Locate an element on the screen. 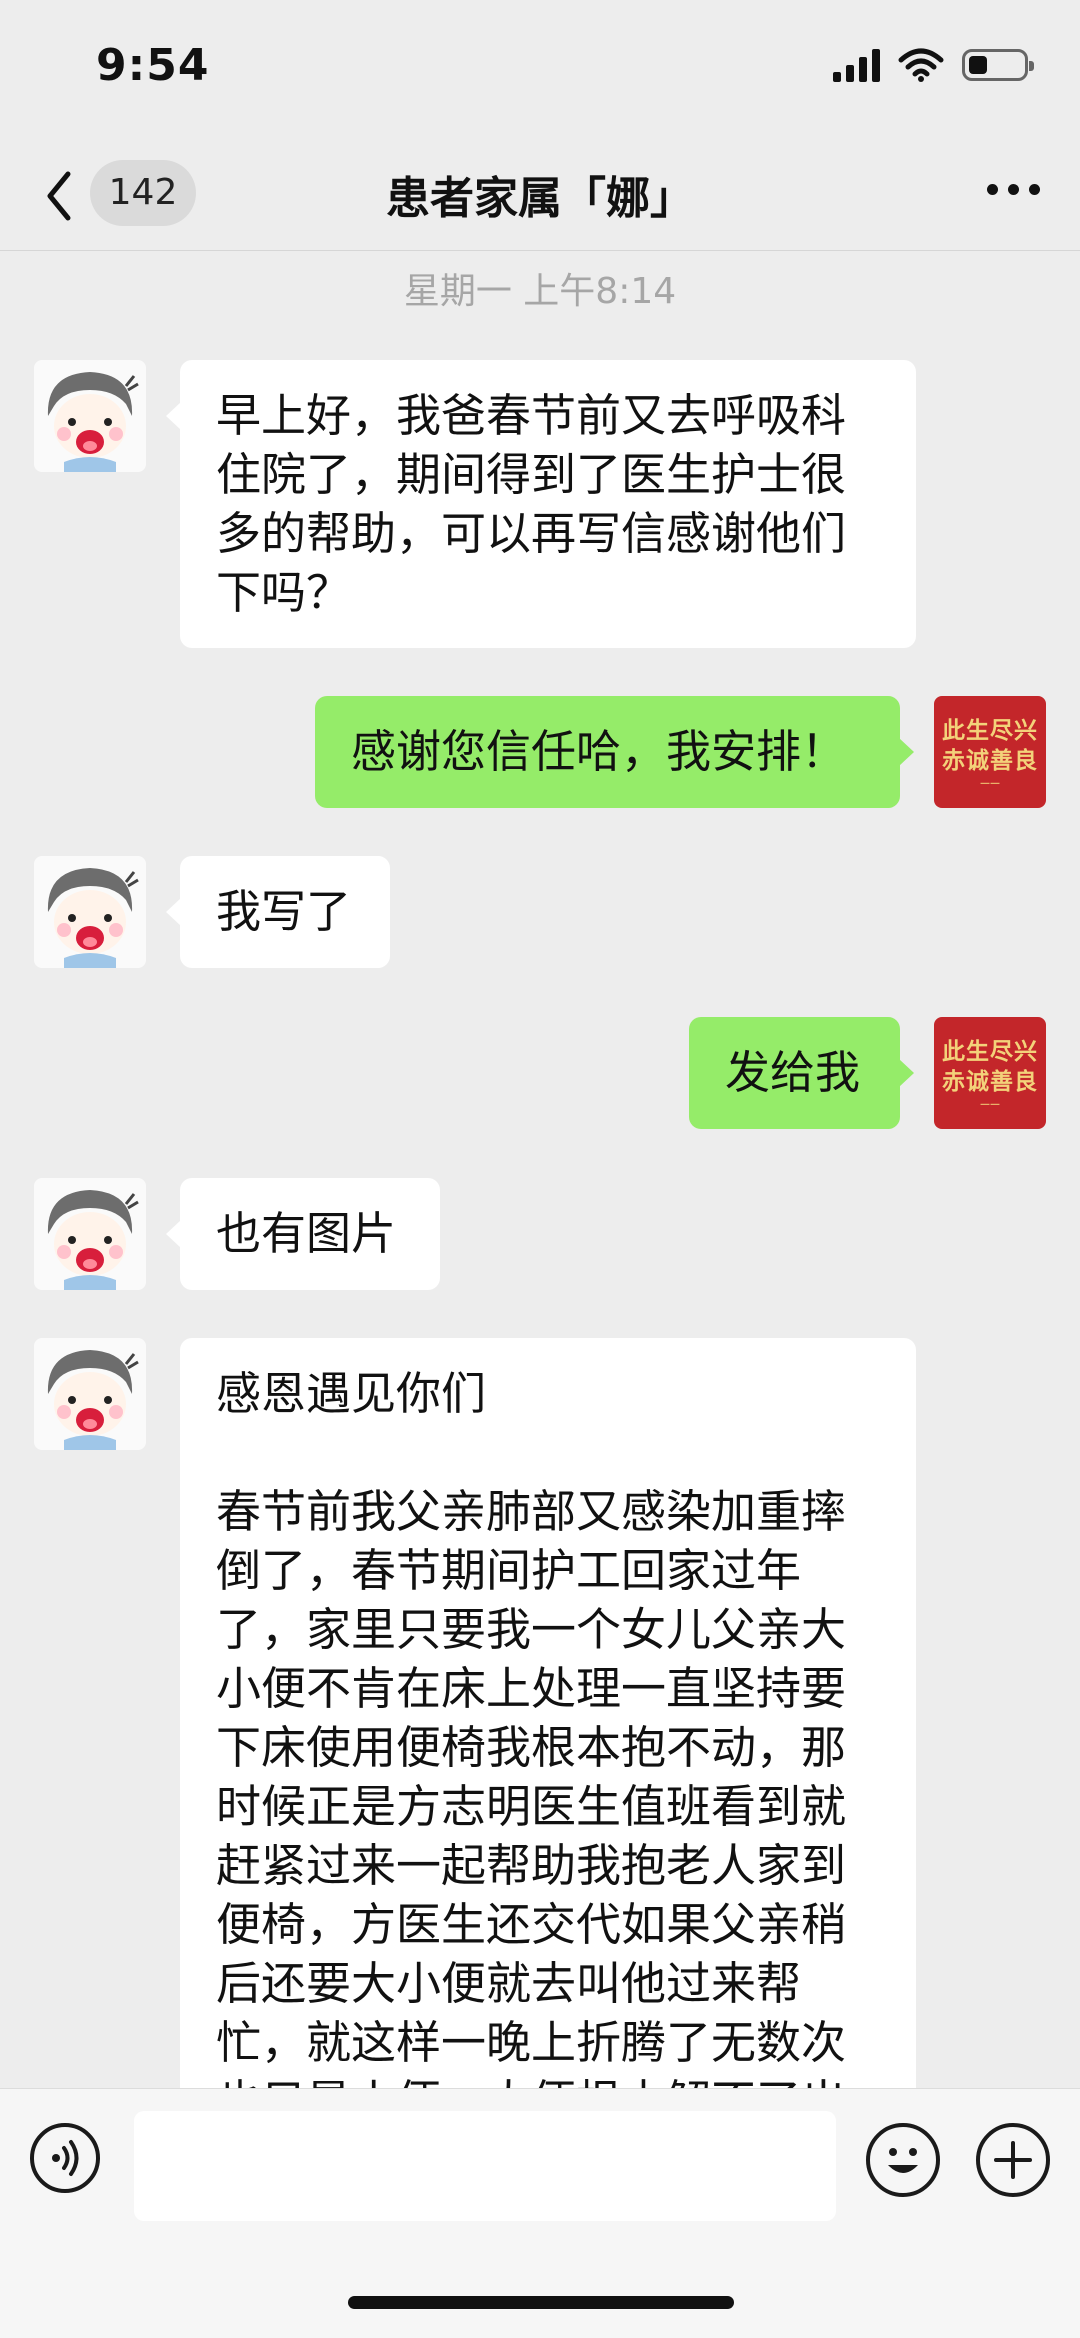 This screenshot has height=2338, width=1080. status-bar: 9:54 is located at coordinates (540, 70).